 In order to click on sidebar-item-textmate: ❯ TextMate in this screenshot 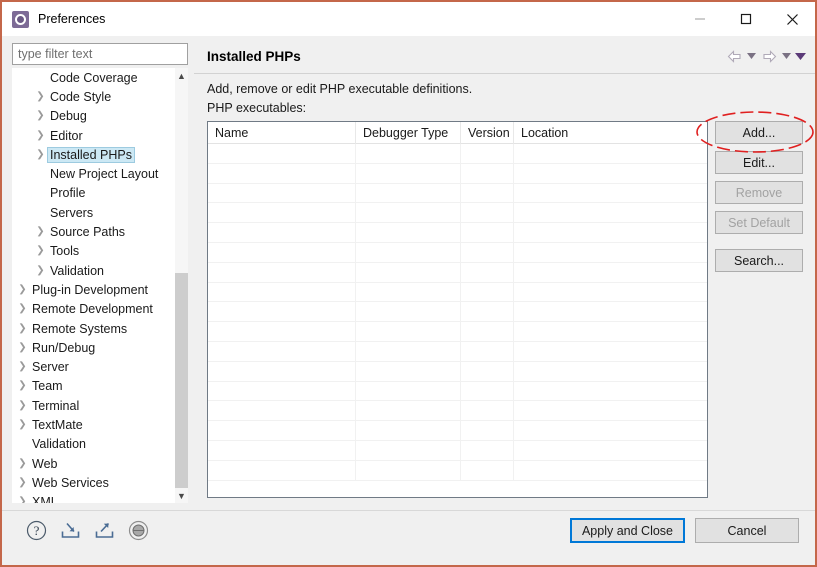, I will do `click(93, 424)`.